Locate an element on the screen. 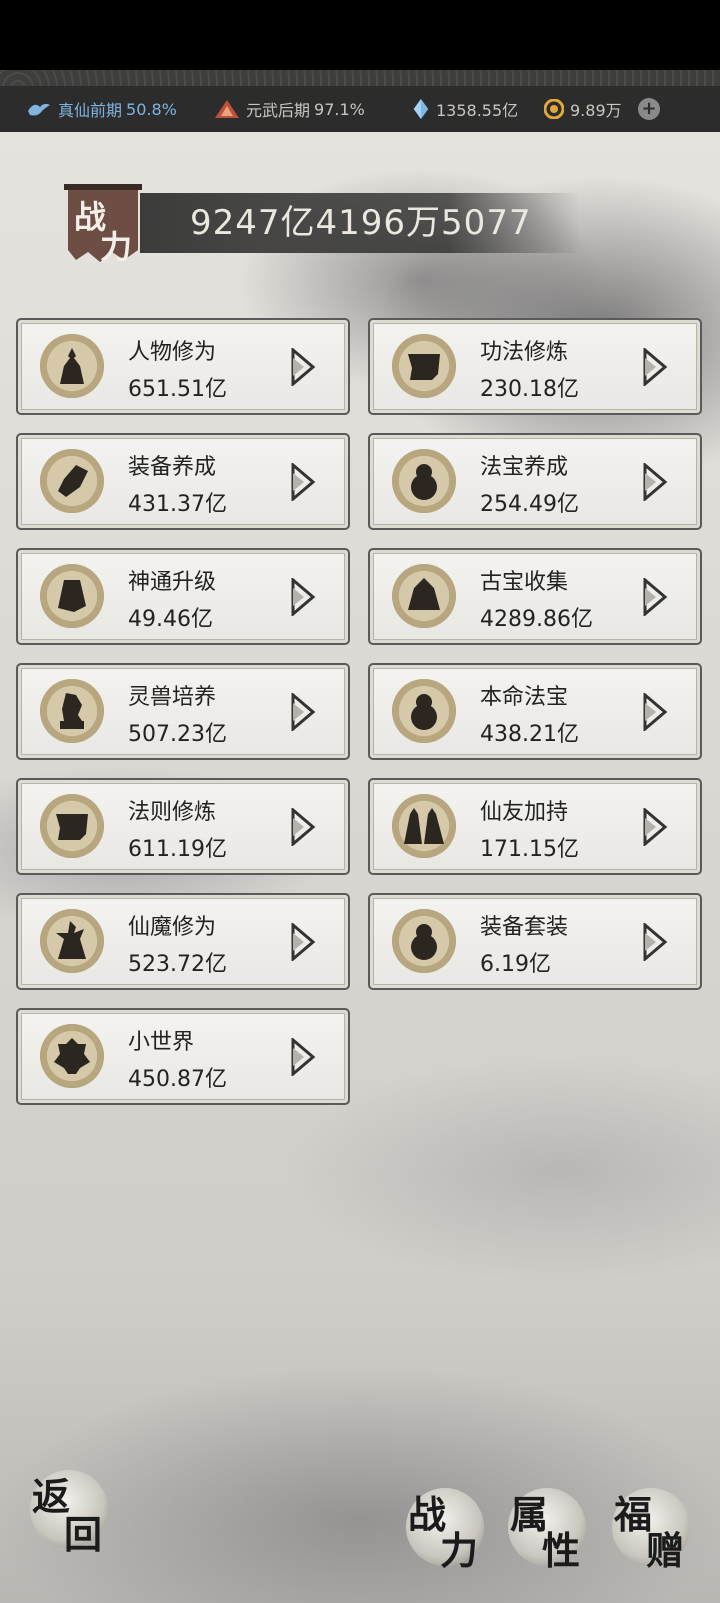 This screenshot has height=1603, width=720. card-value: 450.87亿 is located at coordinates (177, 1079).